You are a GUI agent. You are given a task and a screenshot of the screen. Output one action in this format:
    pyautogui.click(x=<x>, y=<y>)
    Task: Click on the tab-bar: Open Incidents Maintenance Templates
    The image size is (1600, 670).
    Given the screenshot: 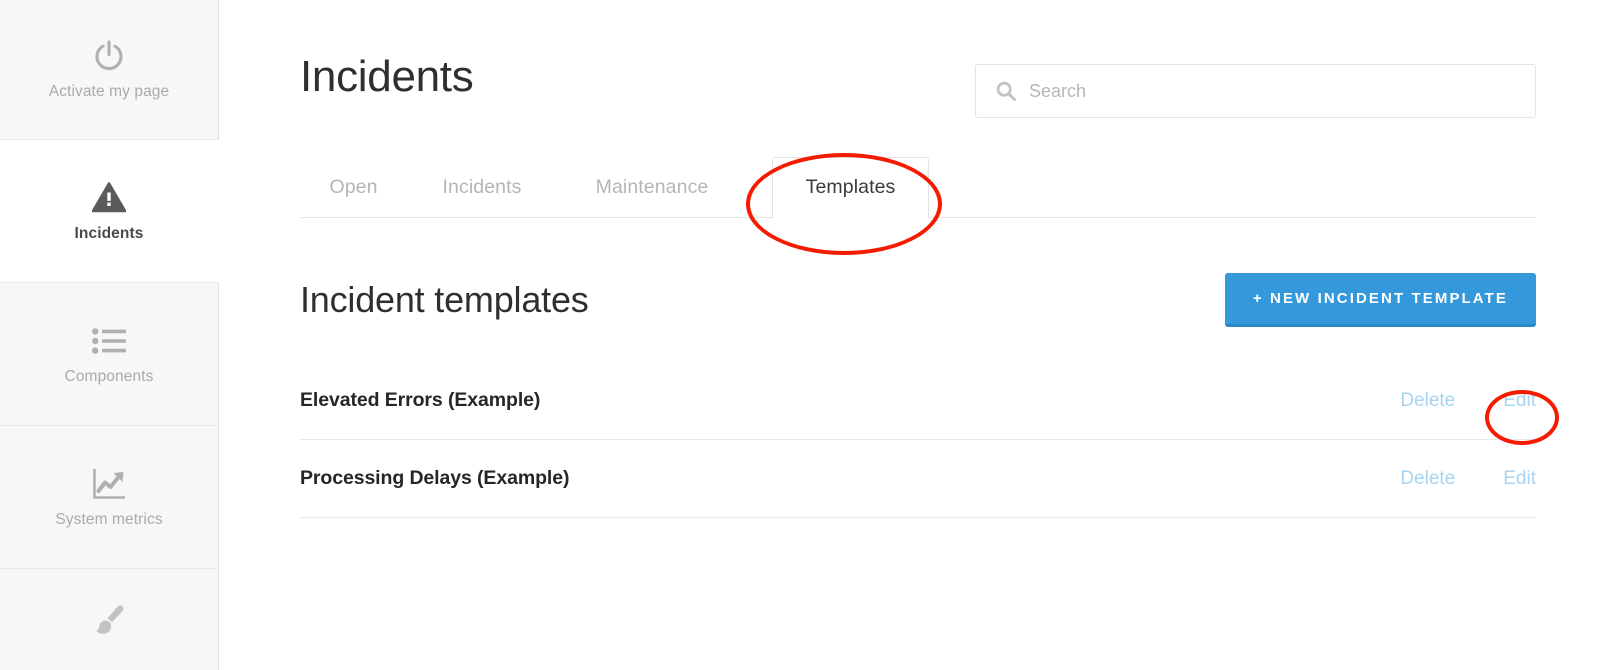 What is the action you would take?
    pyautogui.click(x=918, y=187)
    